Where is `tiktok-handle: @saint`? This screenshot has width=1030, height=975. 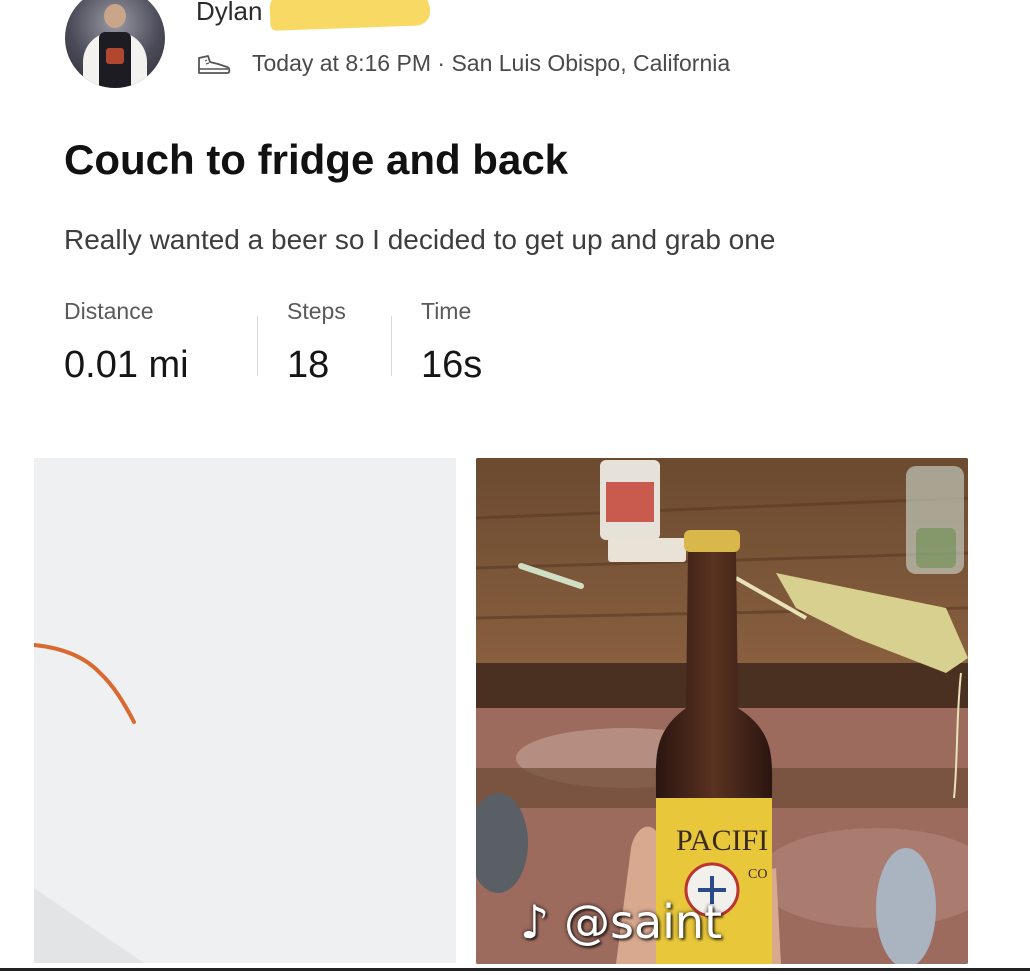 tiktok-handle: @saint is located at coordinates (643, 922).